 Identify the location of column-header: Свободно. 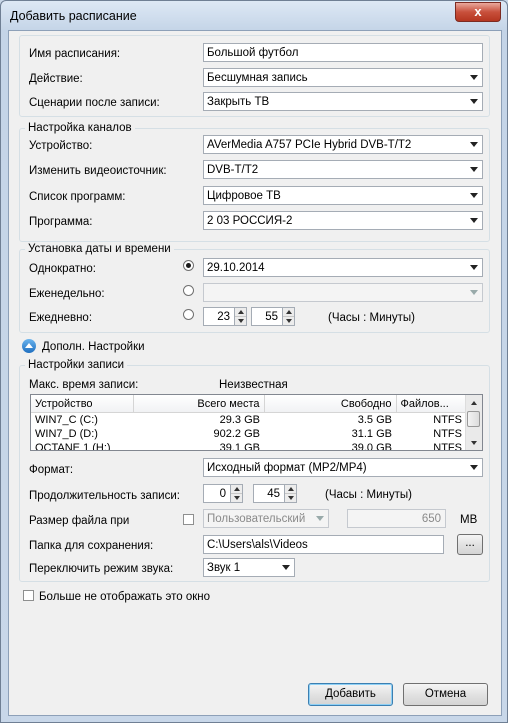
(330, 404).